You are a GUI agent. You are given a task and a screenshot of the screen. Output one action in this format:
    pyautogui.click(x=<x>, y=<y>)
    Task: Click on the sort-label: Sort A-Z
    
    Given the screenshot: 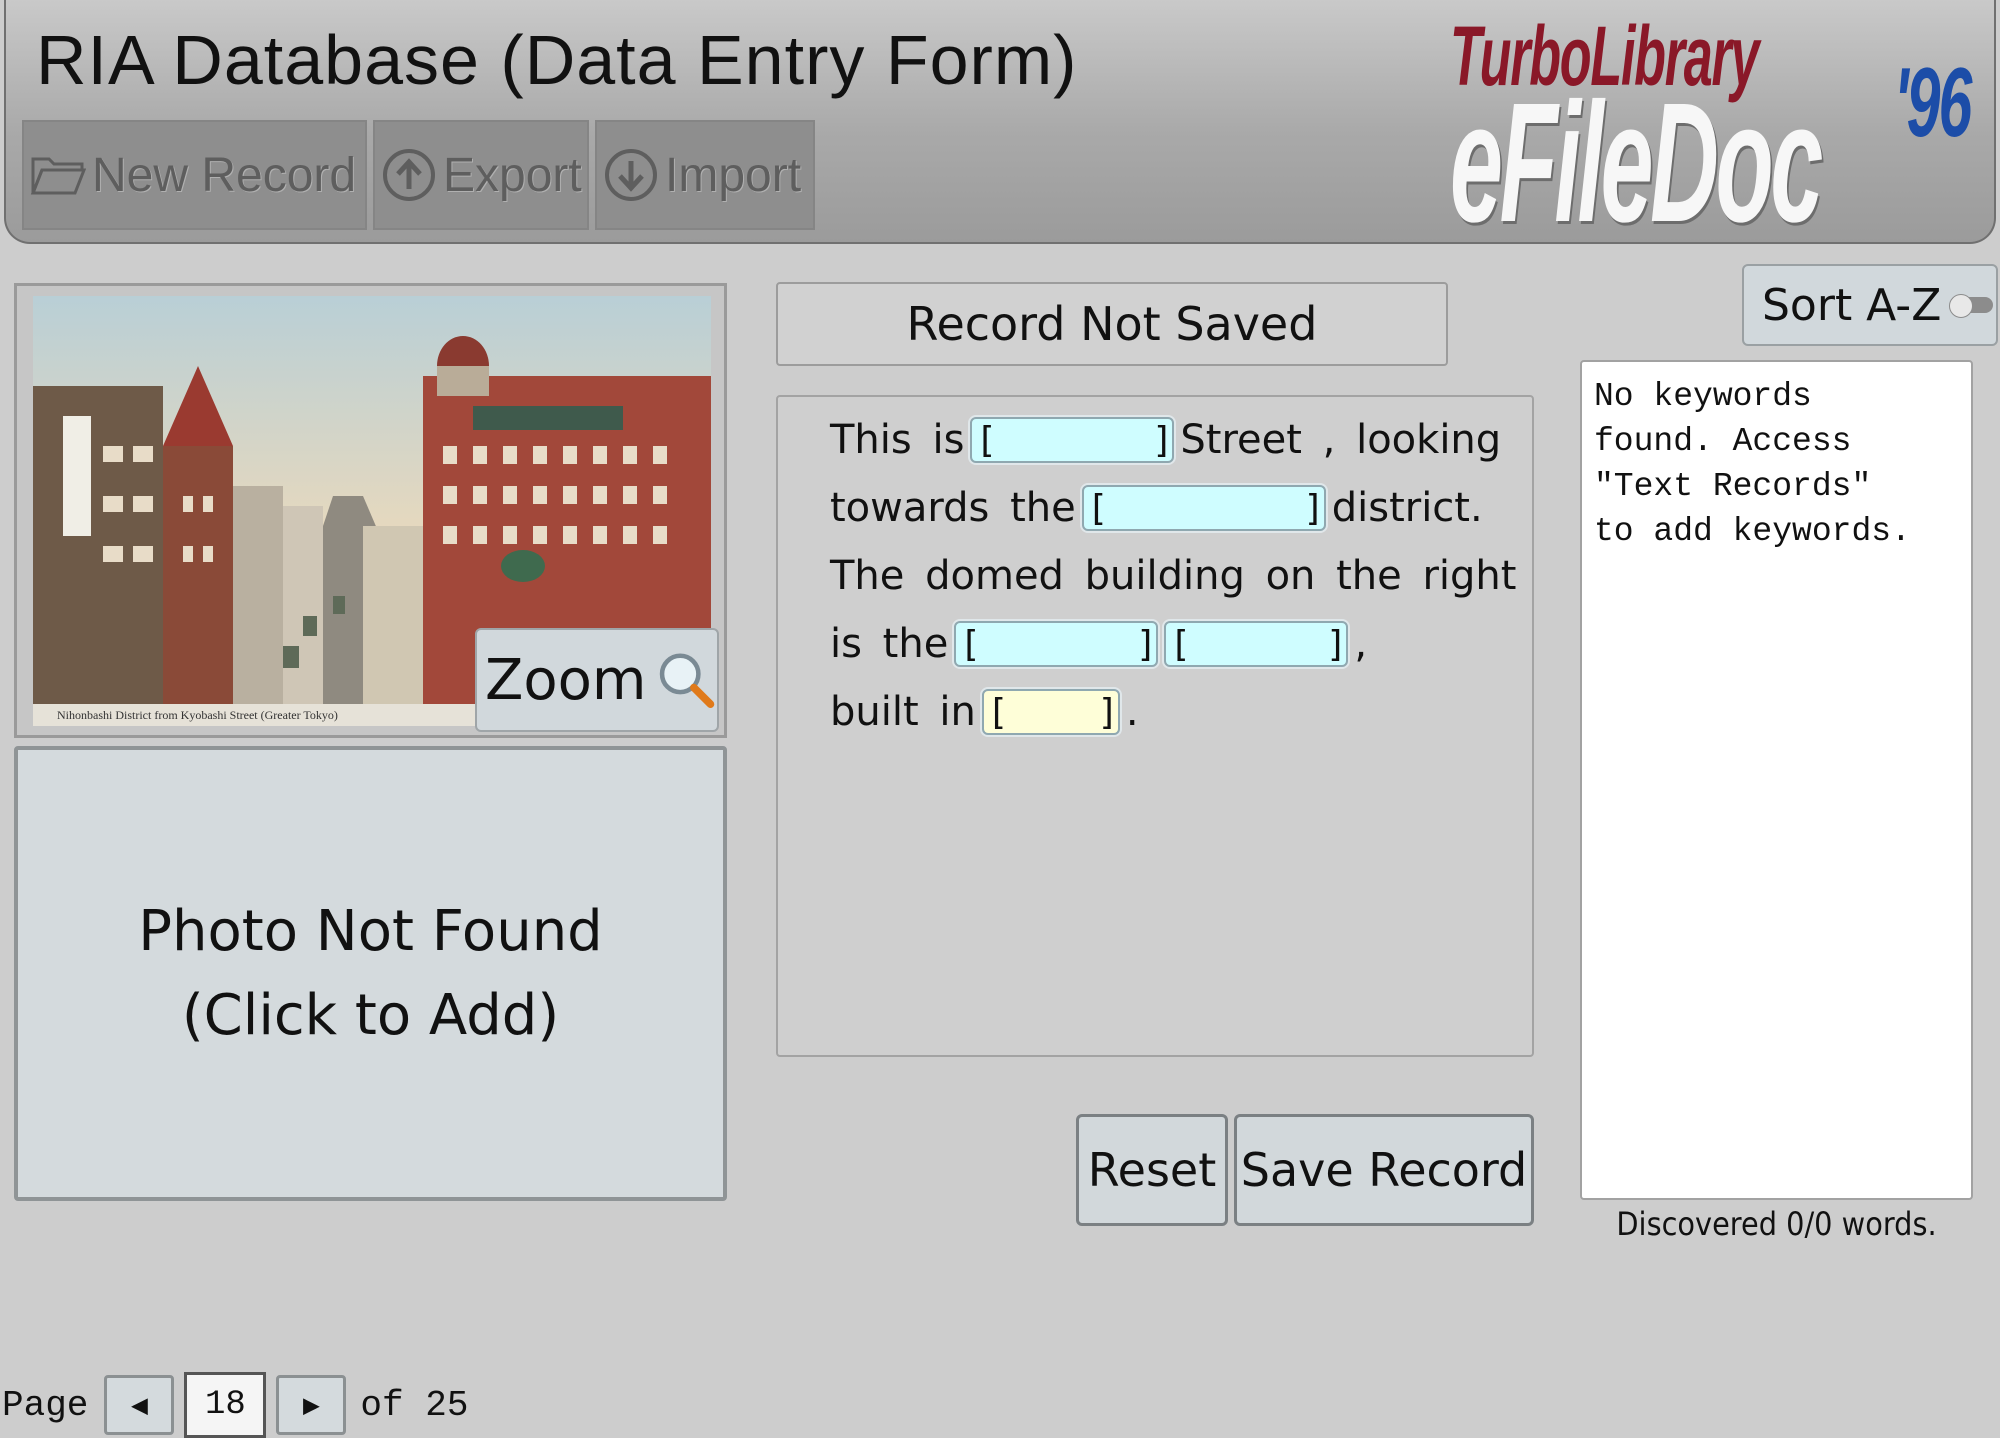 What is the action you would take?
    pyautogui.click(x=1852, y=305)
    